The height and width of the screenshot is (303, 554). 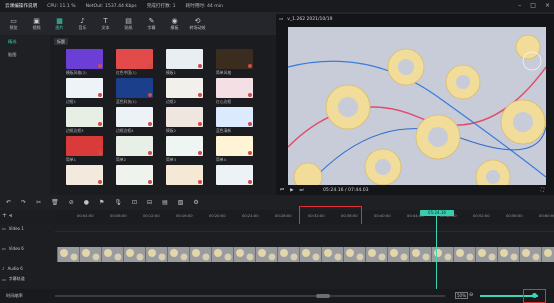 What do you see at coordinates (27, 248) in the screenshot?
I see `track-header: ▭ Video 6` at bounding box center [27, 248].